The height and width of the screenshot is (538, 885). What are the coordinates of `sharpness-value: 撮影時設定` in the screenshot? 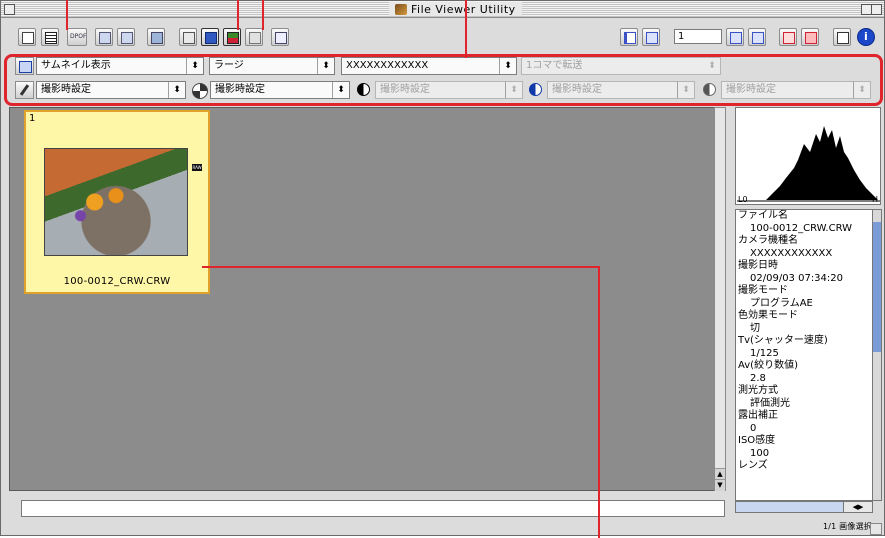 It's located at (240, 89).